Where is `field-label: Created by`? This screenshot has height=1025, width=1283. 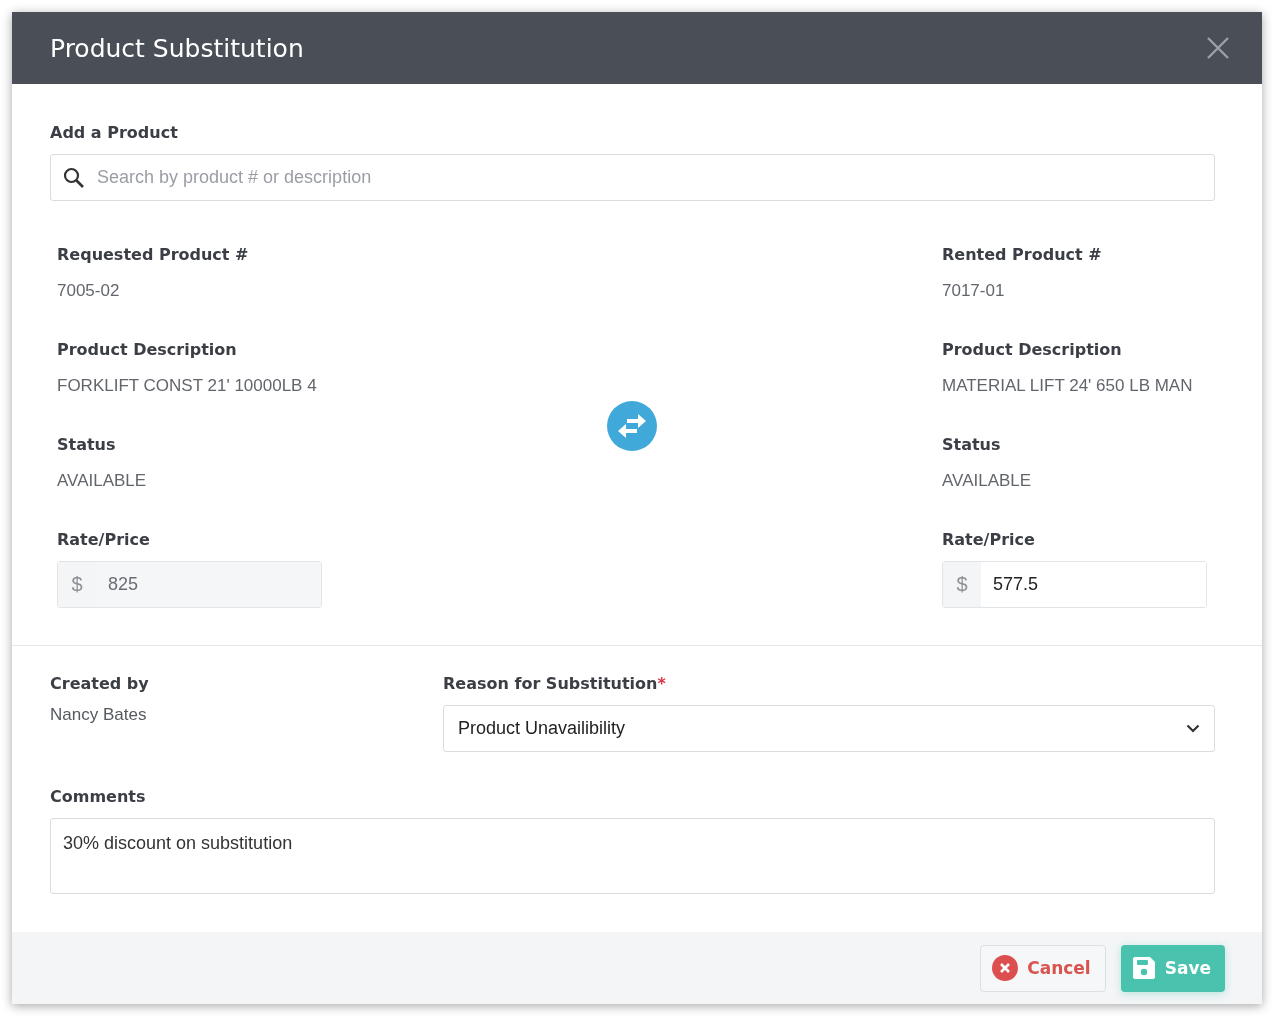
field-label: Created by is located at coordinates (100, 684).